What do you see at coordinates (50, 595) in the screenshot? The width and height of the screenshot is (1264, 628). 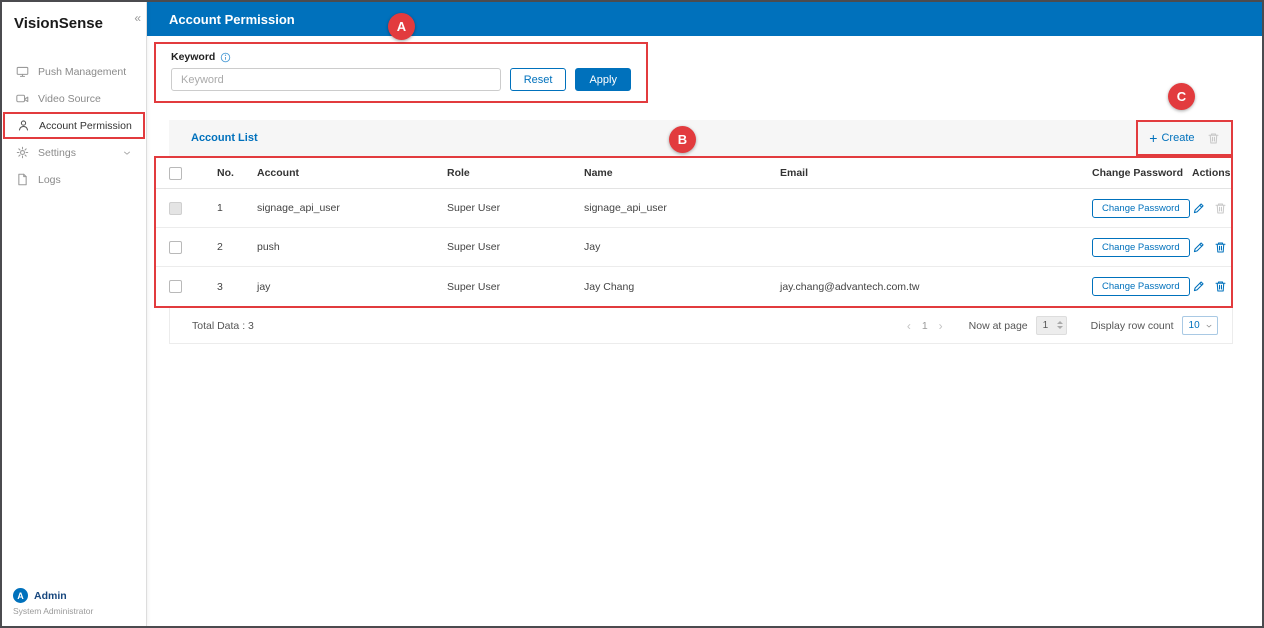 I see `user-name: Admin` at bounding box center [50, 595].